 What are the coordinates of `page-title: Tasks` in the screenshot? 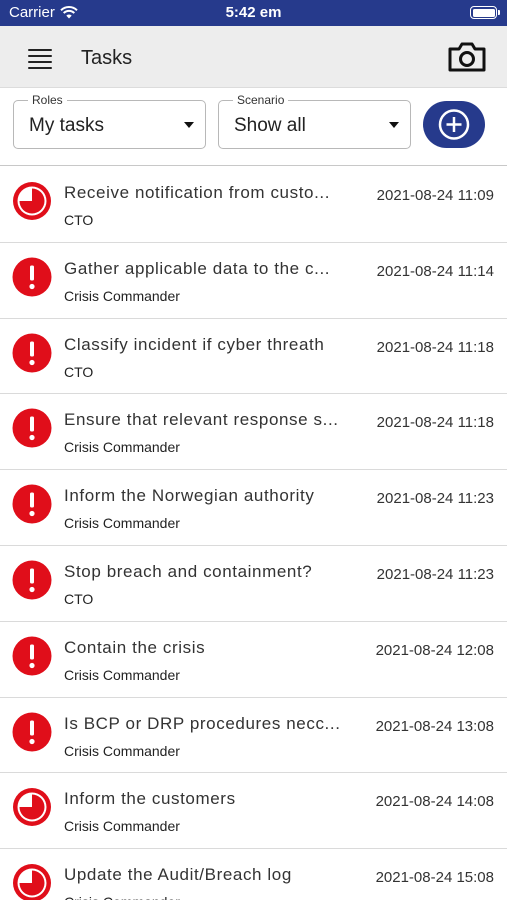 It's located at (107, 58).